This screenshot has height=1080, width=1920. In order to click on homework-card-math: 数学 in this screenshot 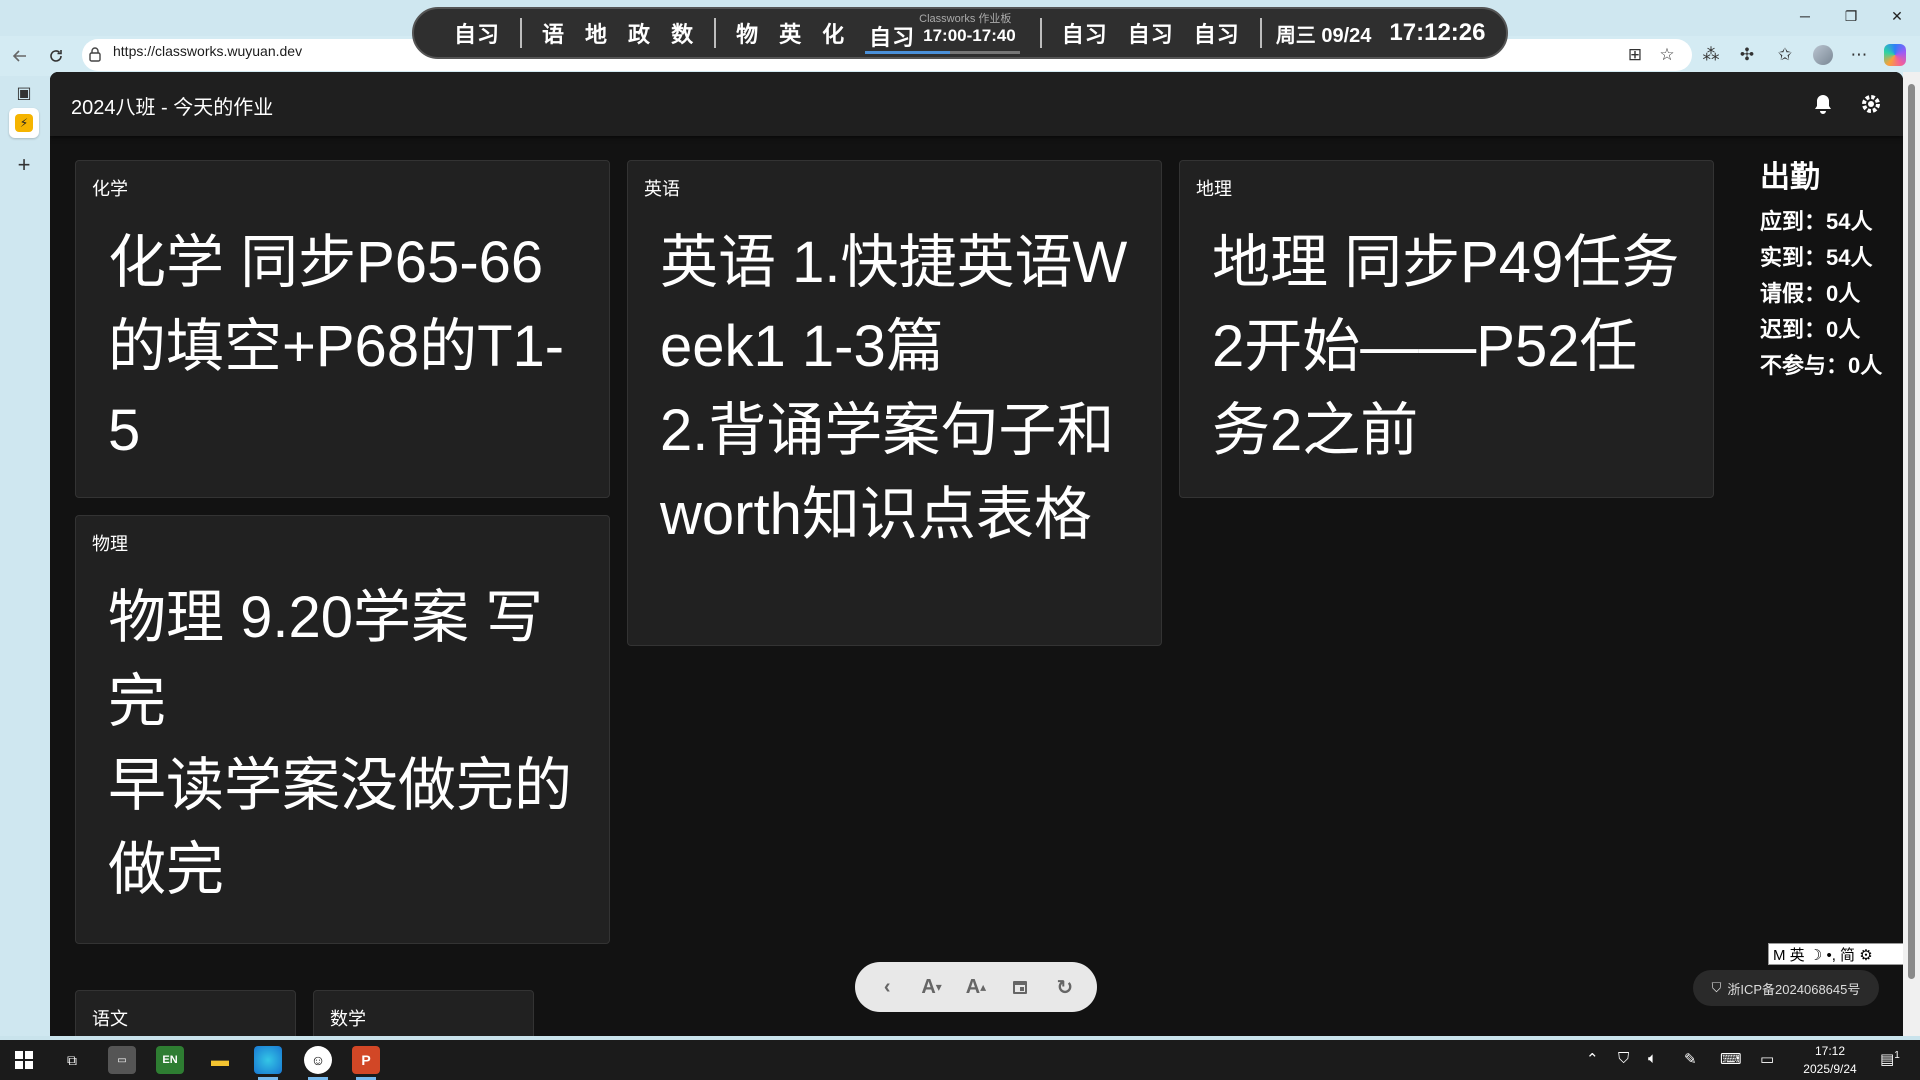, I will do `click(423, 1013)`.